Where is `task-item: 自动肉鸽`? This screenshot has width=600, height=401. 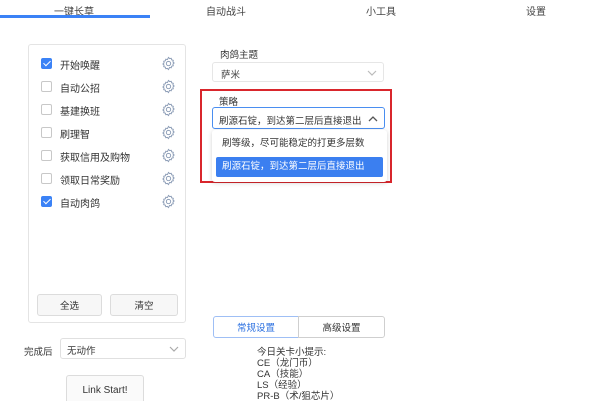
task-item: 自动肉鸽 is located at coordinates (108, 202).